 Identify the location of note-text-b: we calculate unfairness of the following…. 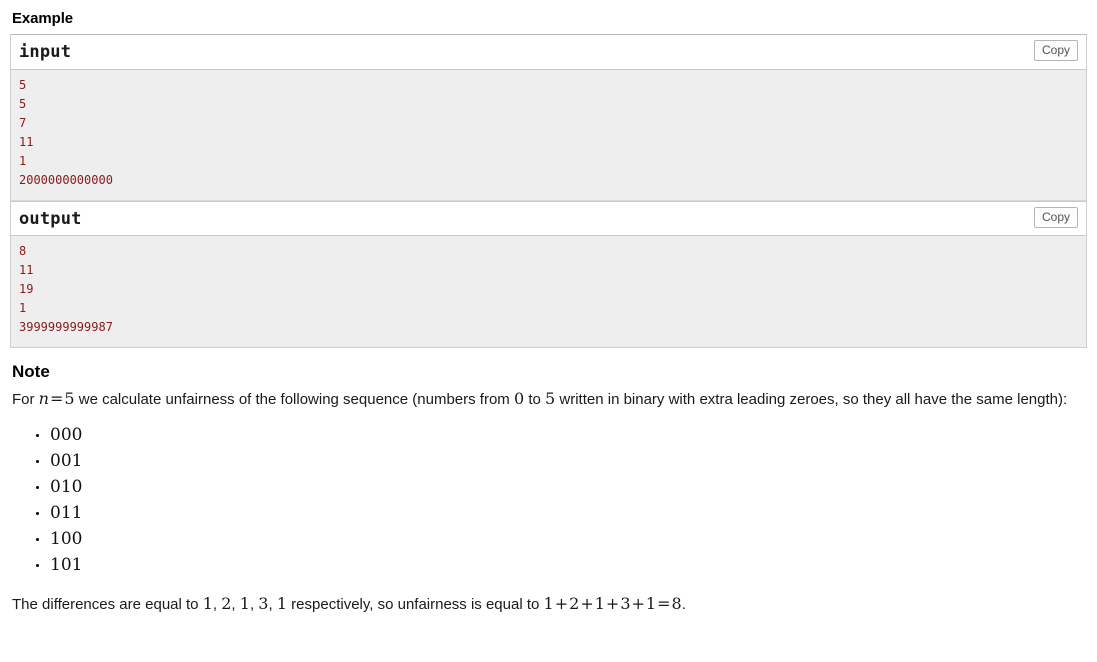
(294, 399).